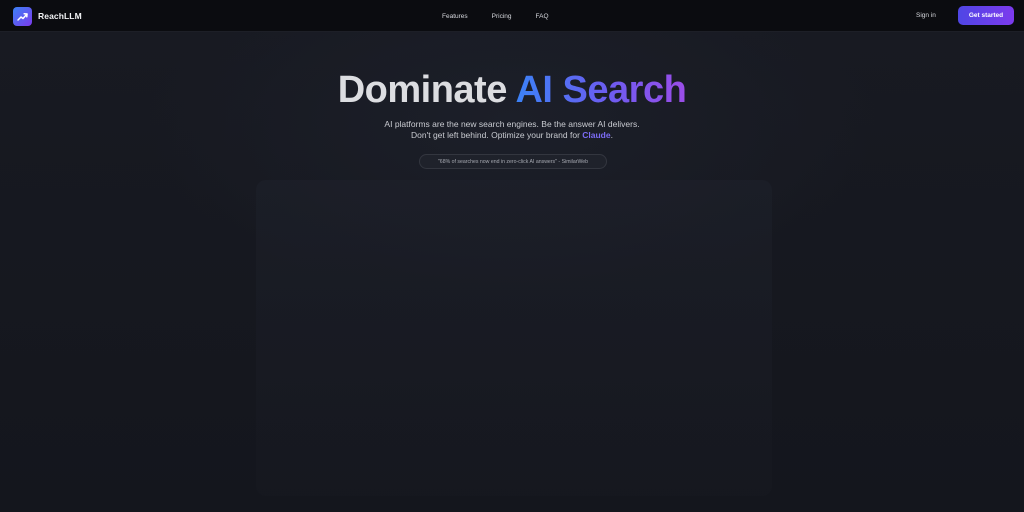  I want to click on nav-link-pricing: Pricing, so click(502, 16).